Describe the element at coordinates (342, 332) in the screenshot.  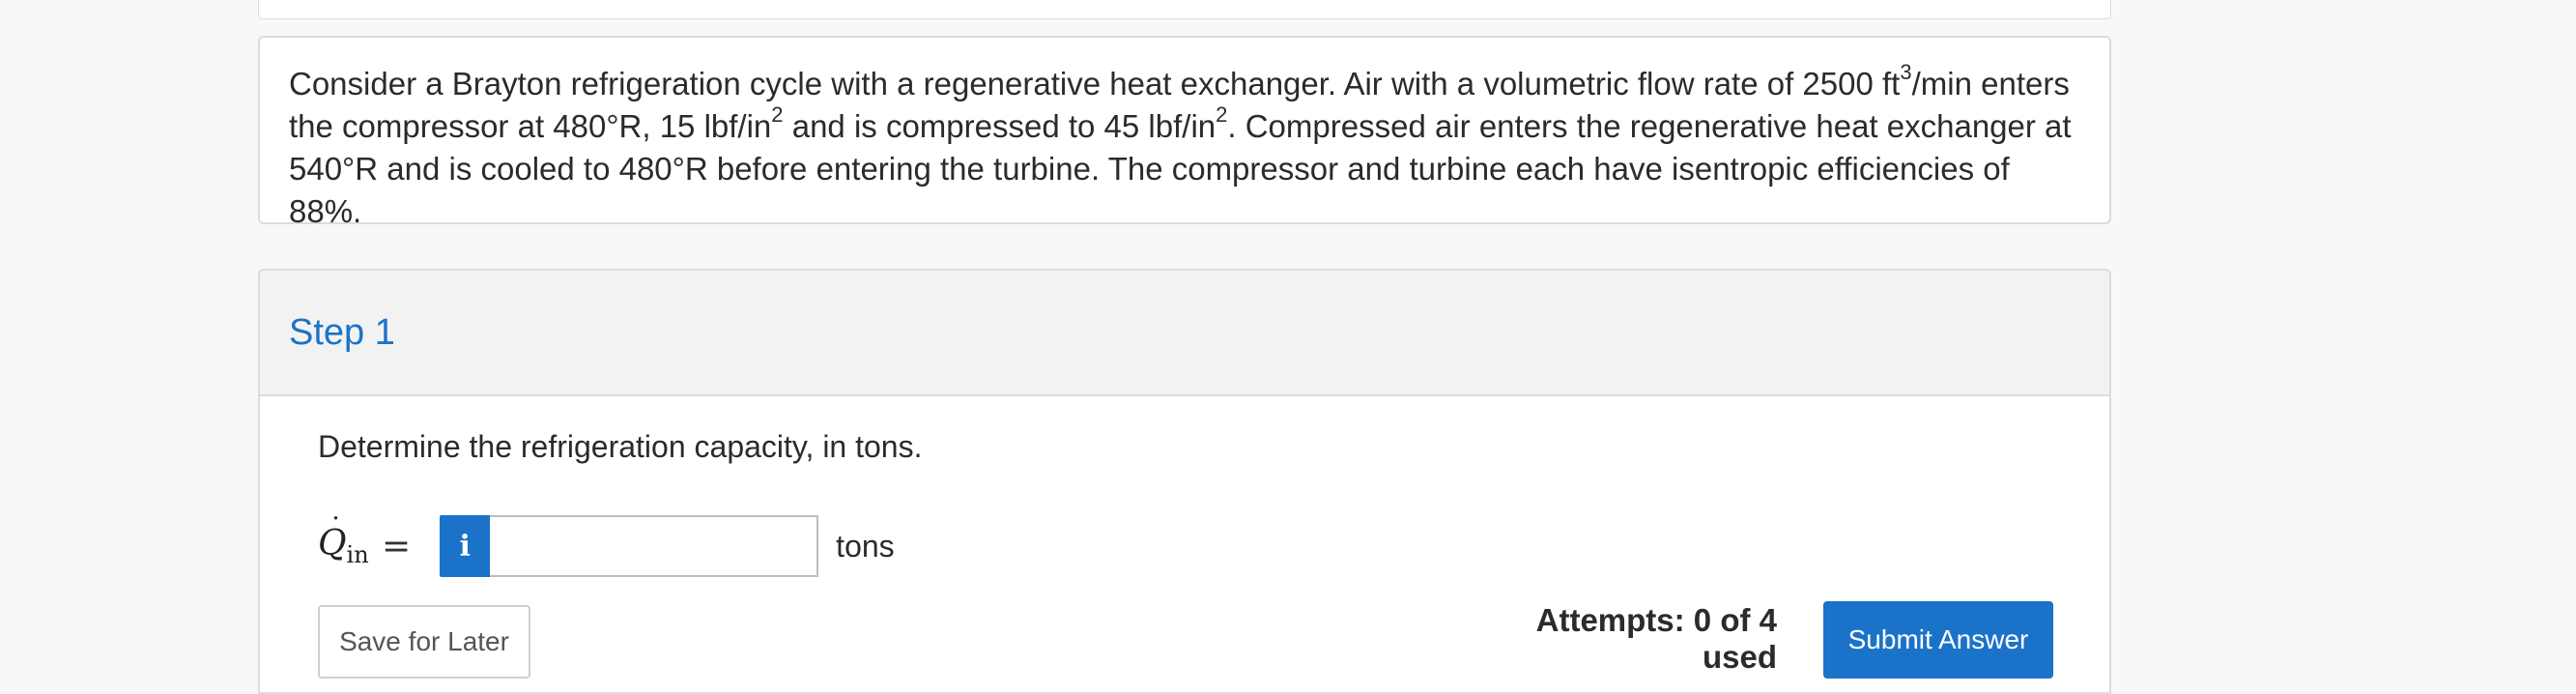
I see `step-title: Step 1` at that location.